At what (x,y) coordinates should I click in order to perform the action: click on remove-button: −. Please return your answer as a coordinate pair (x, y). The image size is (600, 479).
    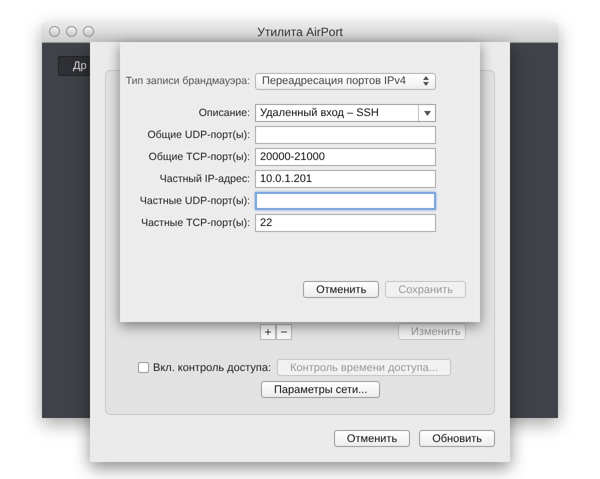
    Looking at the image, I should click on (284, 332).